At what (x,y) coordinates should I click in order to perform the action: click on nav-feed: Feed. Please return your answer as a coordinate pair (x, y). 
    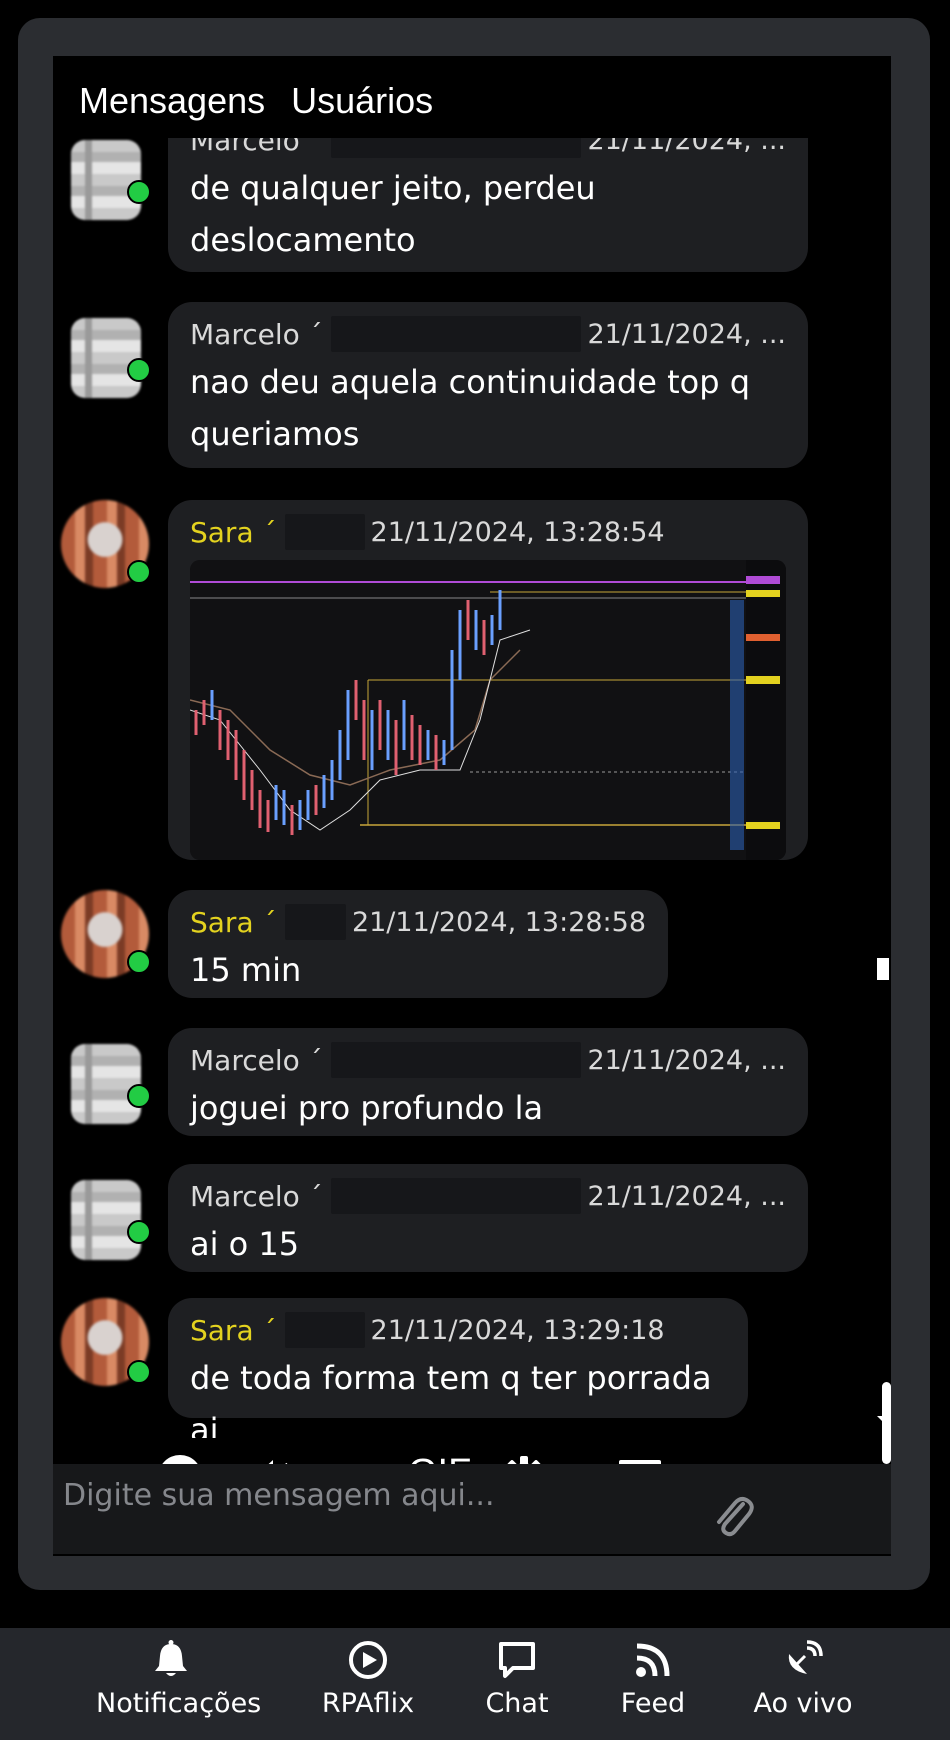
    Looking at the image, I should click on (653, 1679).